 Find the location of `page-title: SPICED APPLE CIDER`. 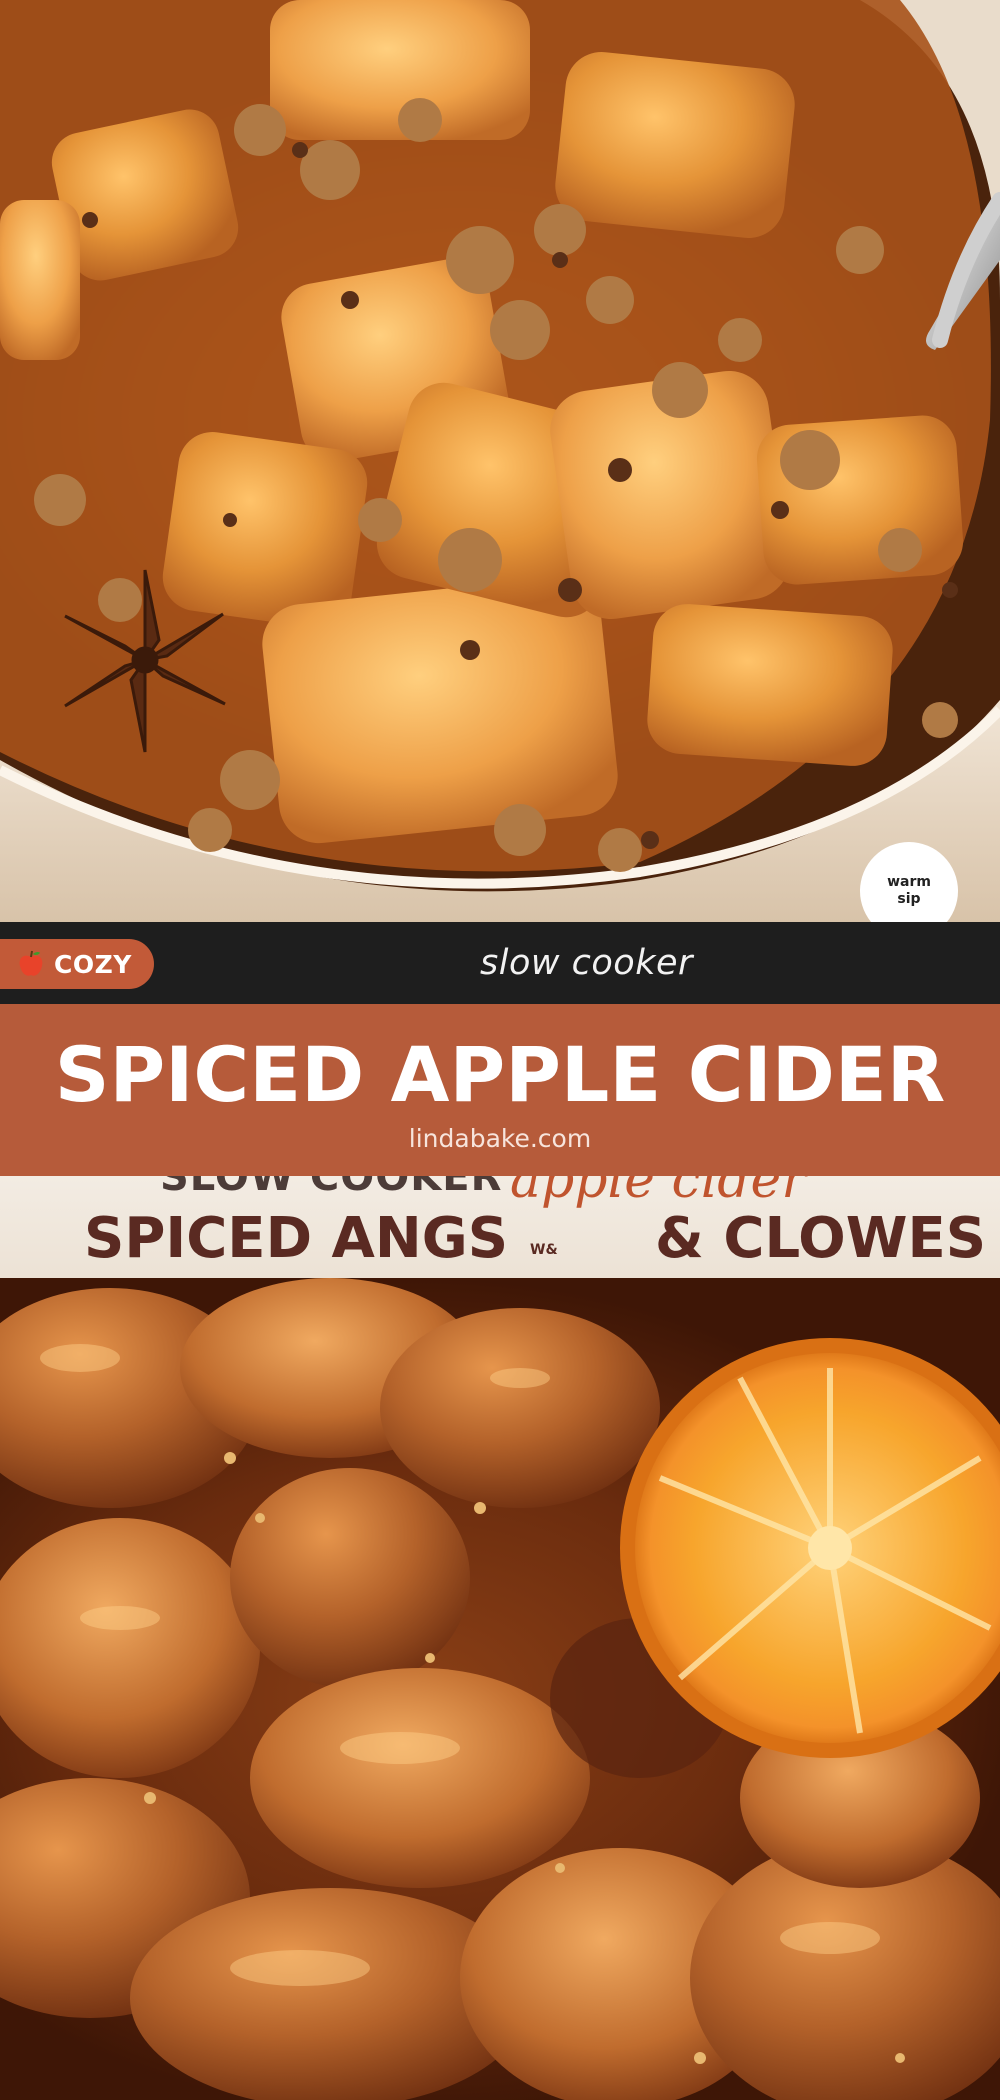

page-title: SPICED APPLE CIDER is located at coordinates (500, 1074).